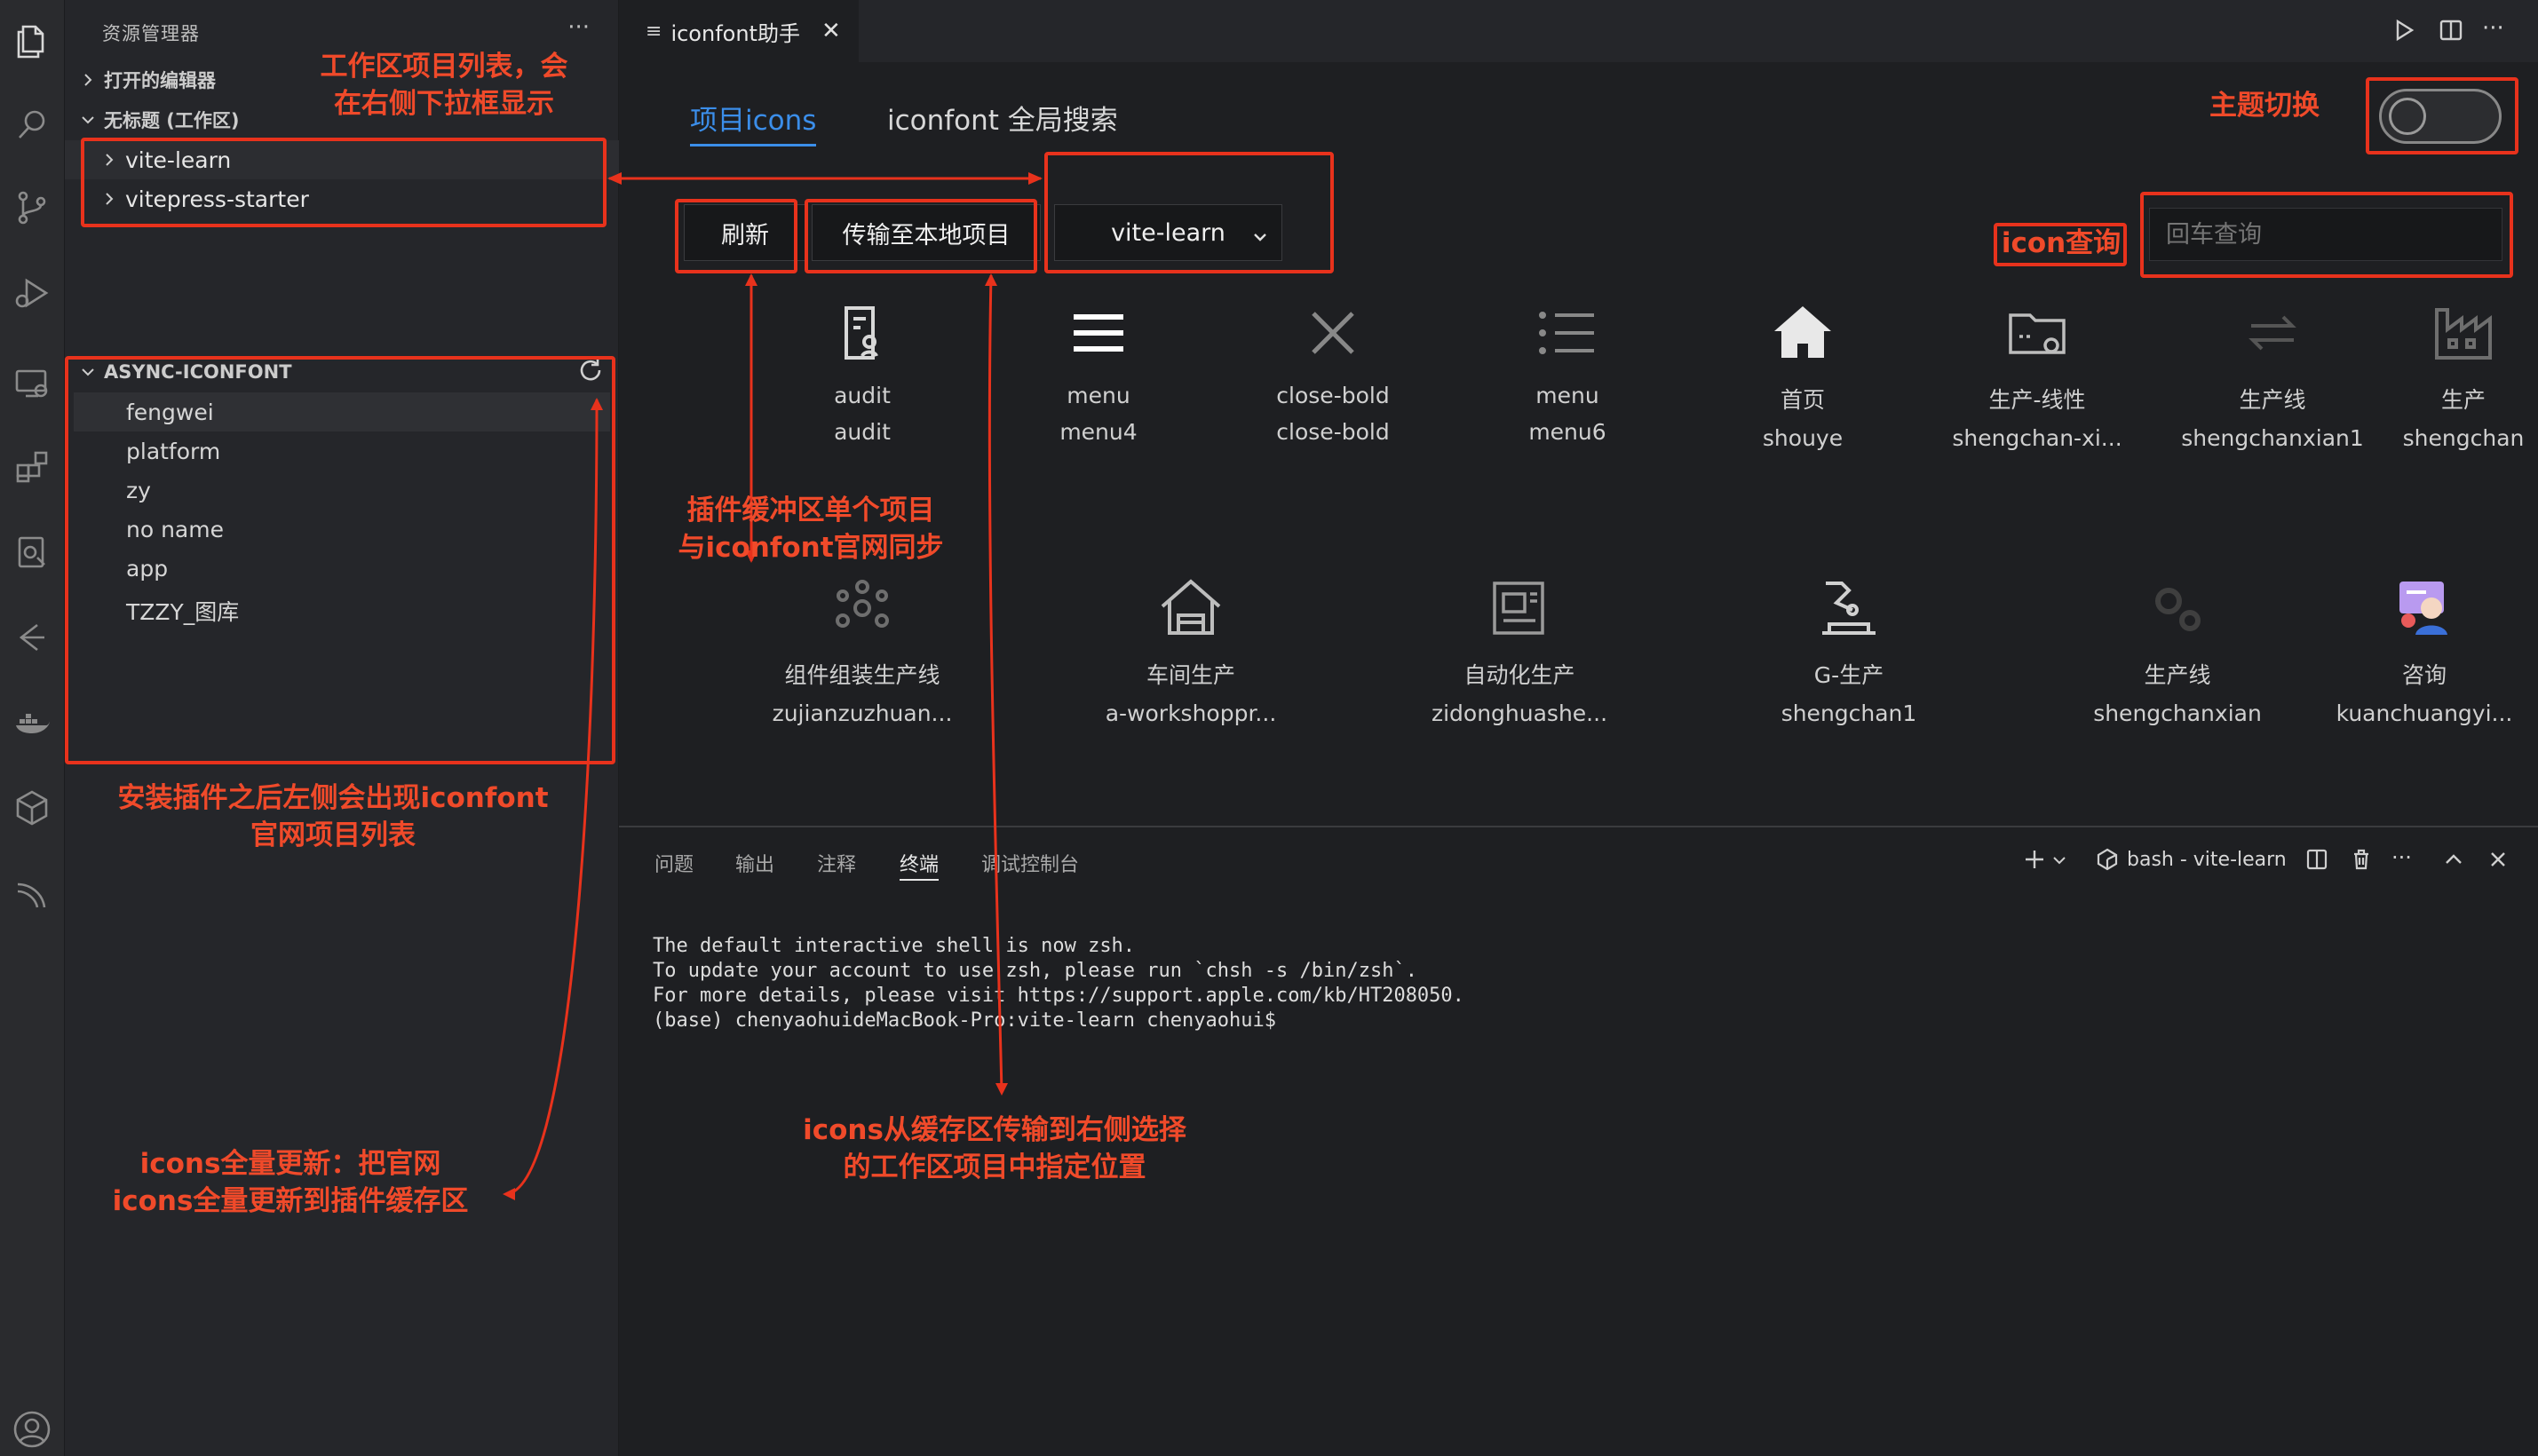  Describe the element at coordinates (862, 432) in the screenshot. I see `icon-code: audit` at that location.